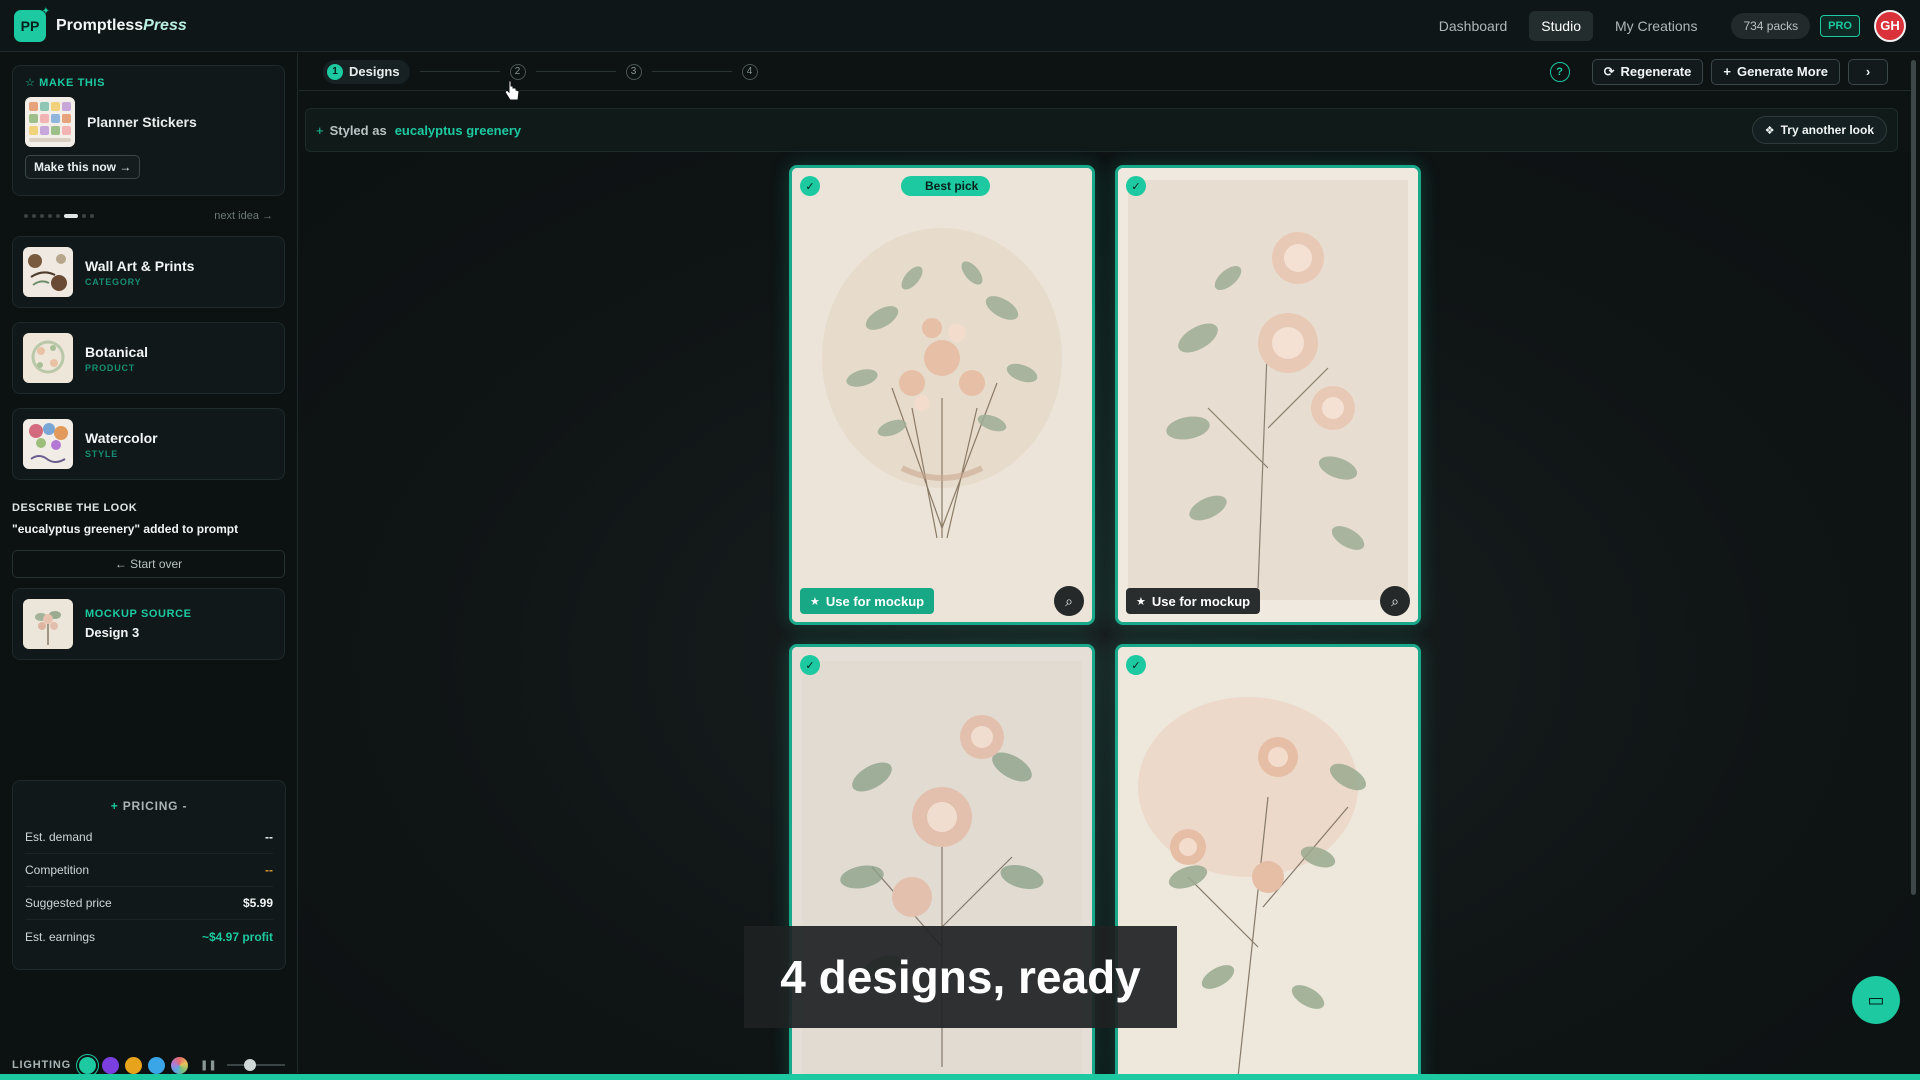 The width and height of the screenshot is (1920, 1080). I want to click on logo-text: PP, so click(30, 25).